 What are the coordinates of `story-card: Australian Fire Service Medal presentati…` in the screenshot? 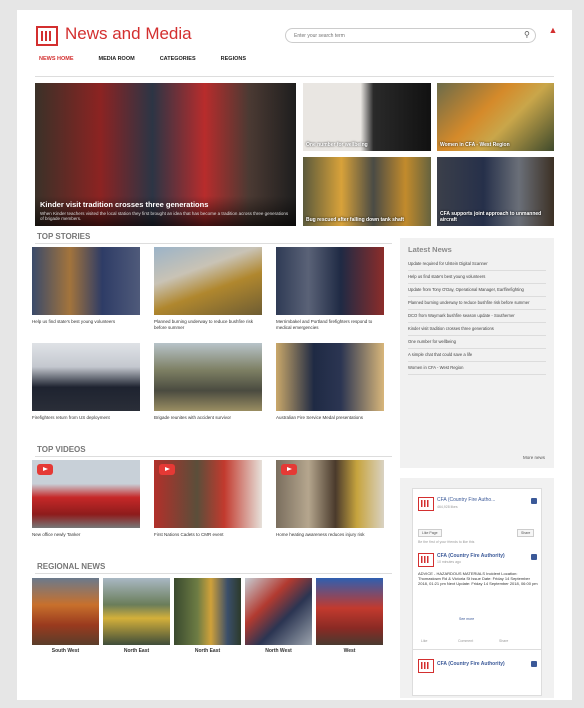 It's located at (330, 382).